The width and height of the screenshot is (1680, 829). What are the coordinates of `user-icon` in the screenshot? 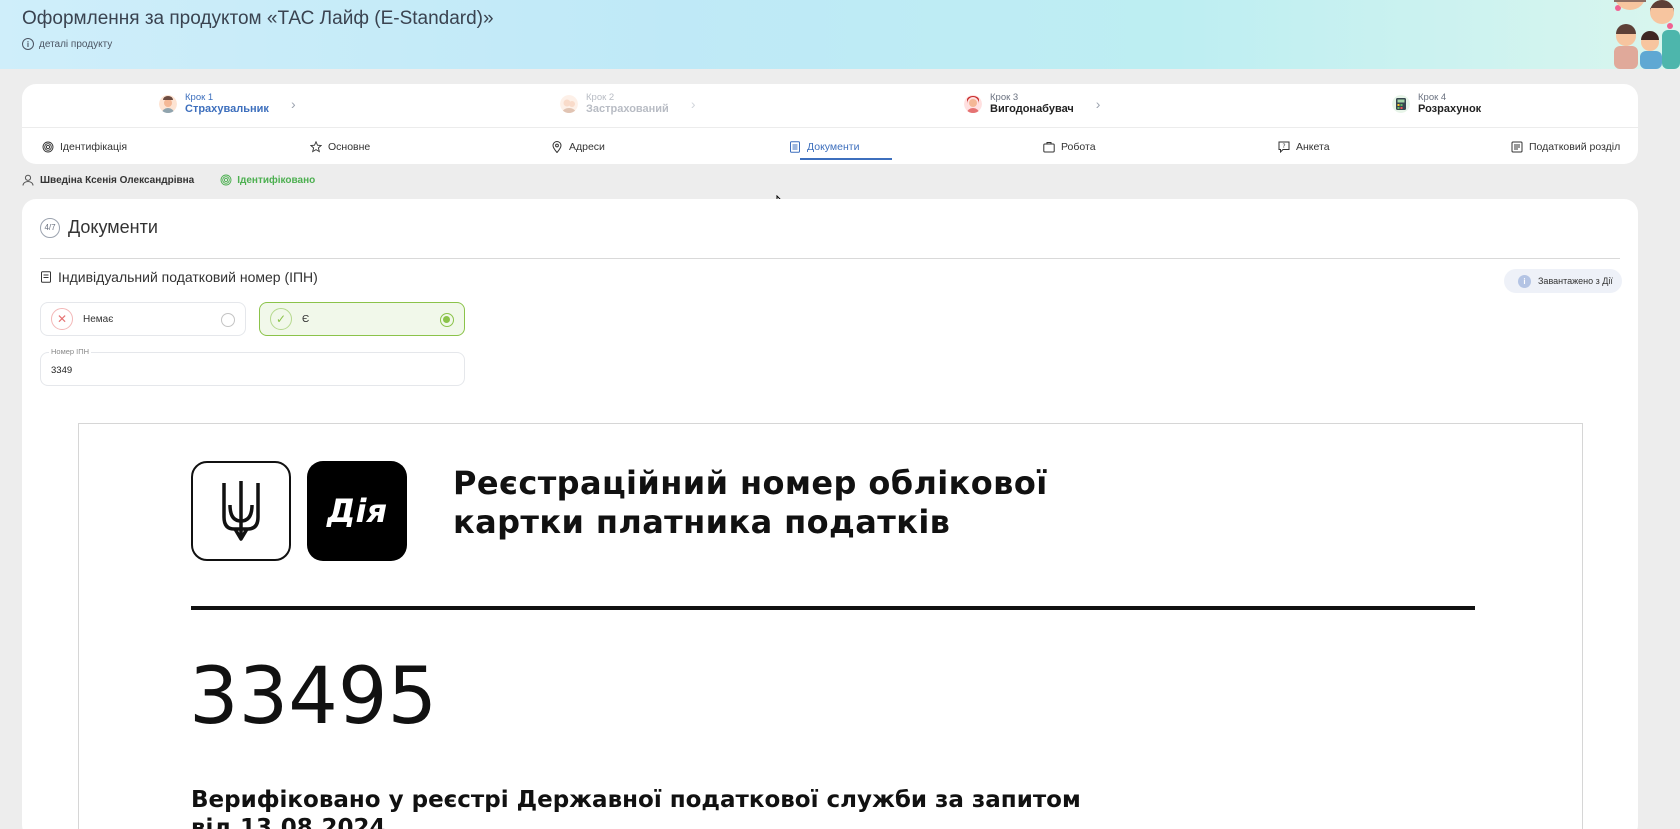 It's located at (28, 180).